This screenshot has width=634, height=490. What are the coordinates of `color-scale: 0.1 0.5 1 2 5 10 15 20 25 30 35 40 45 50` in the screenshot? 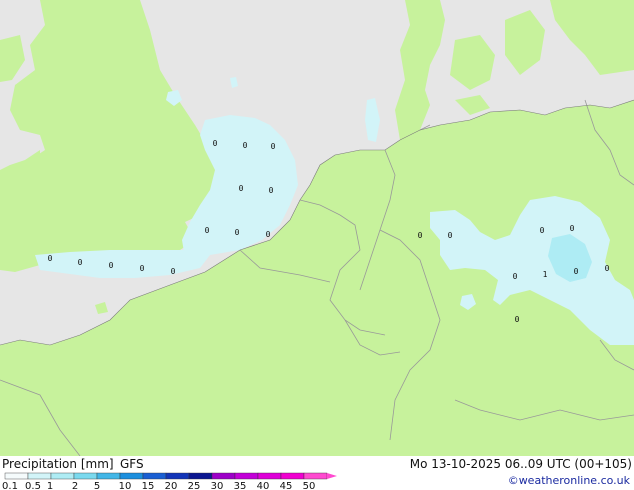 It's located at (169, 481).